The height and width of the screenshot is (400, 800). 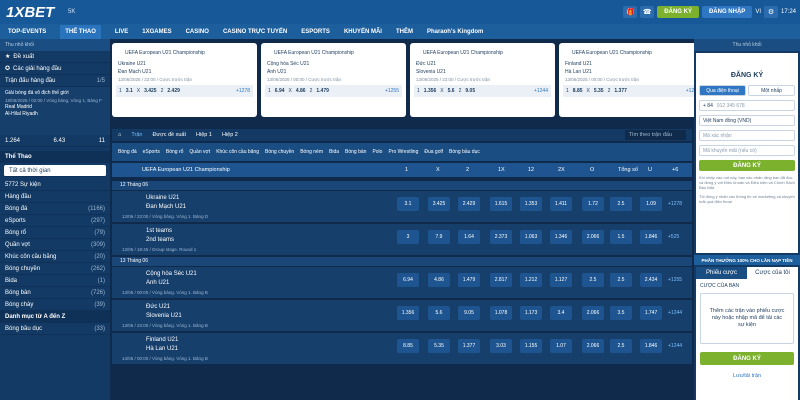 What do you see at coordinates (439, 237) in the screenshot?
I see `odds-cell: 7.9` at bounding box center [439, 237].